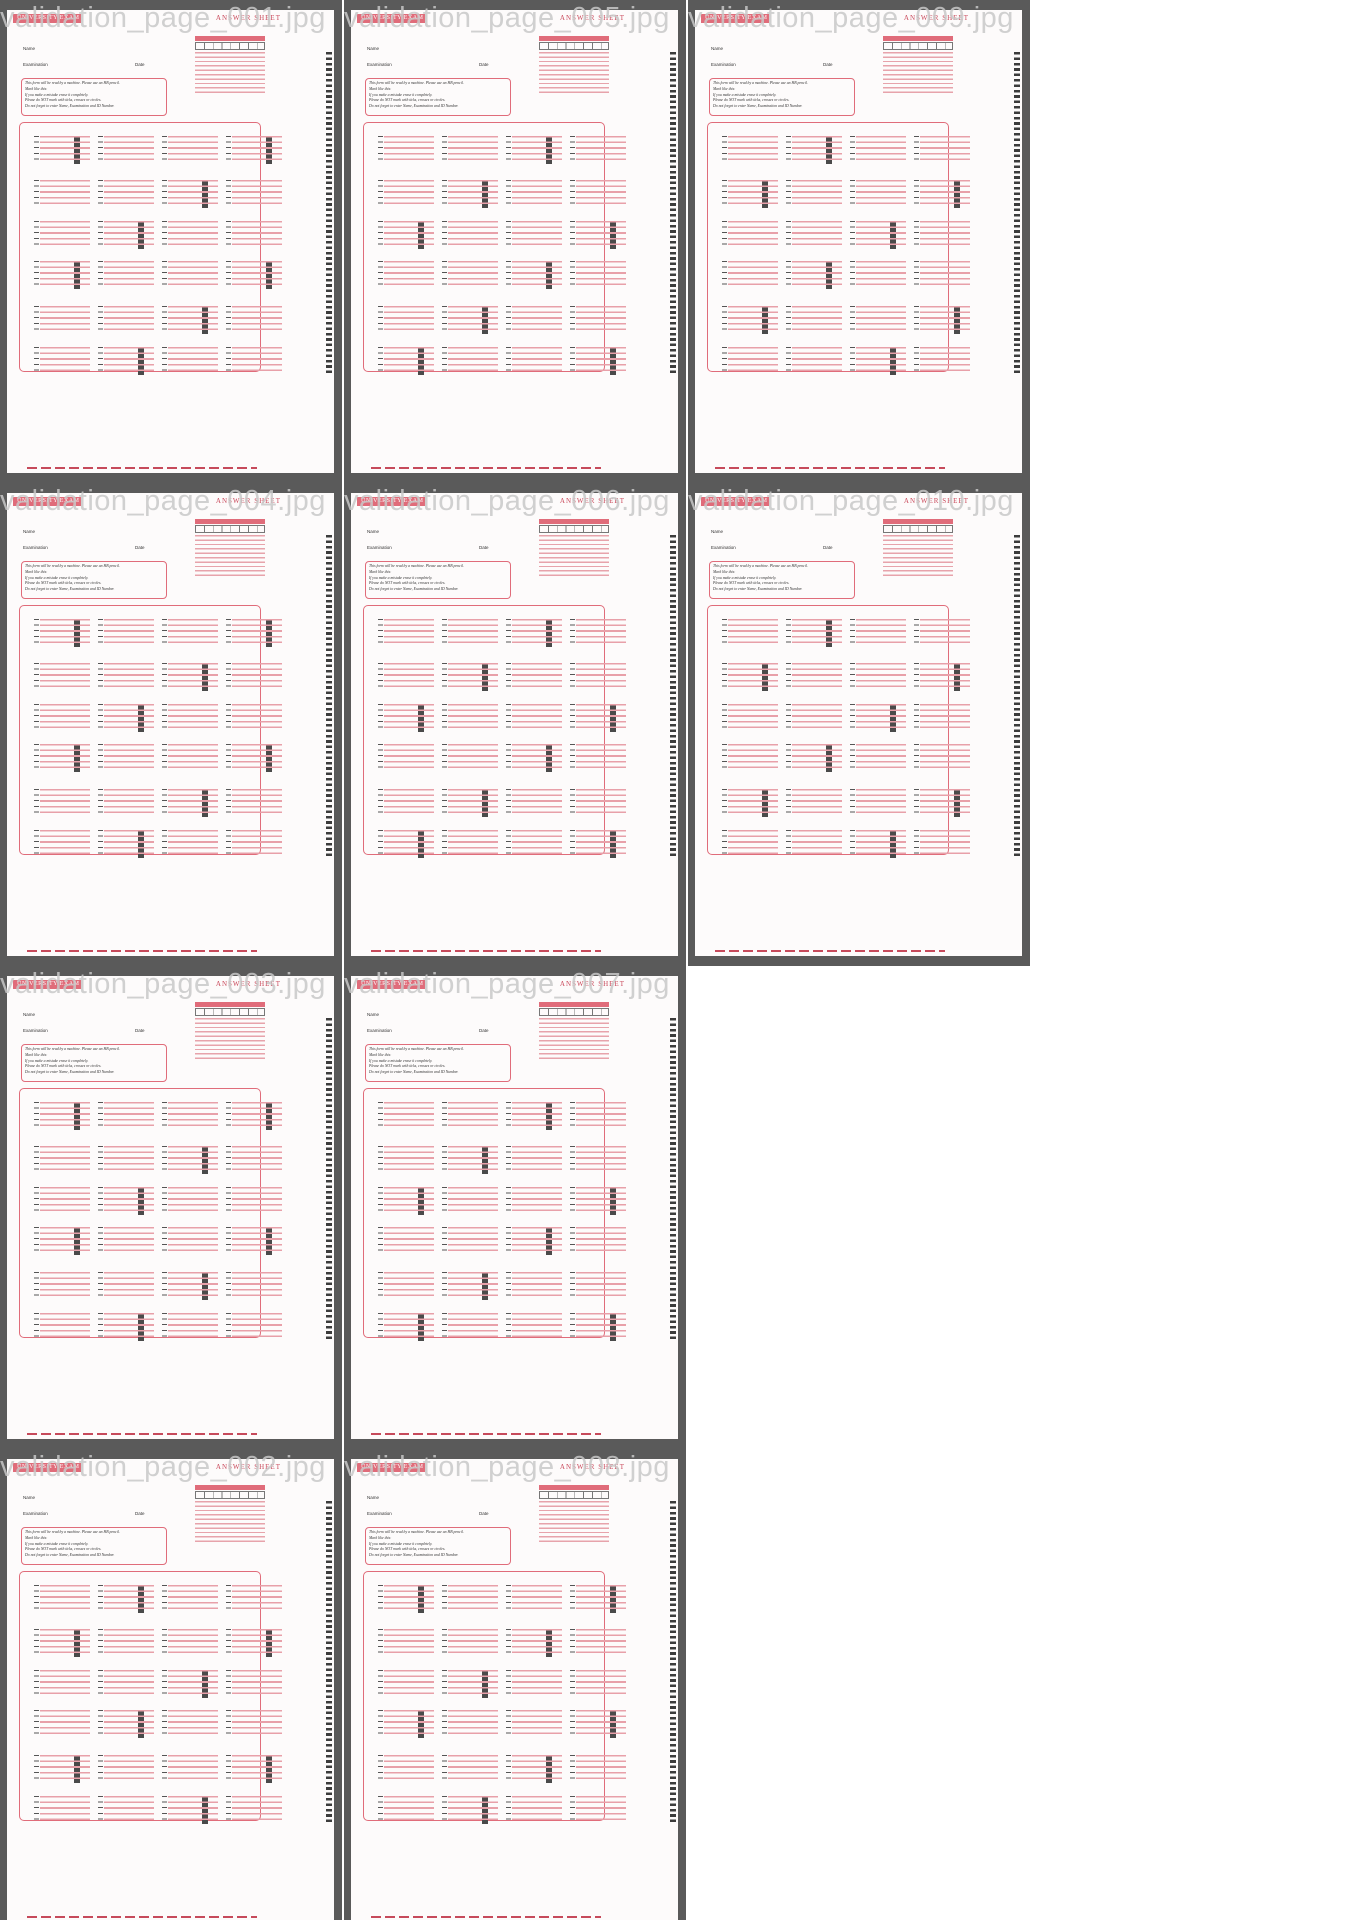 The height and width of the screenshot is (1920, 1372). What do you see at coordinates (230, 46) in the screenshot?
I see `student-id-boxes` at bounding box center [230, 46].